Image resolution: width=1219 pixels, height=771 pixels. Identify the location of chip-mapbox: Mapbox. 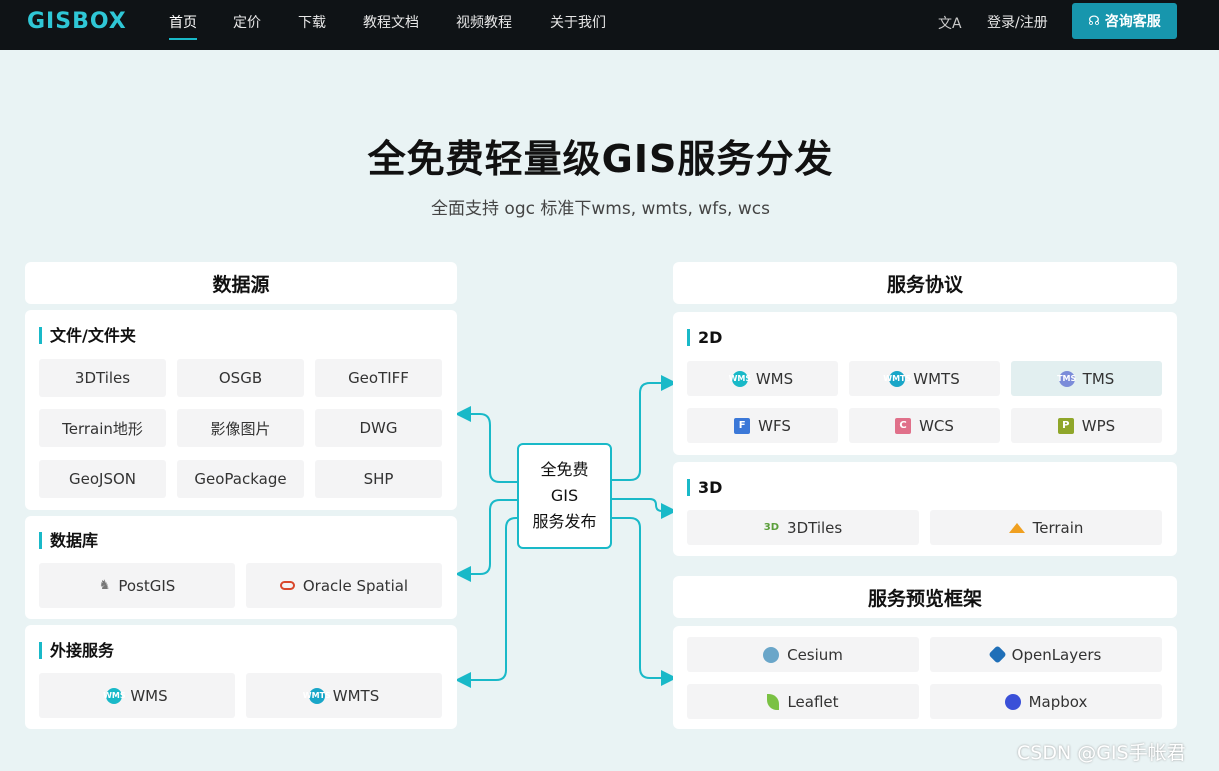
(1046, 701).